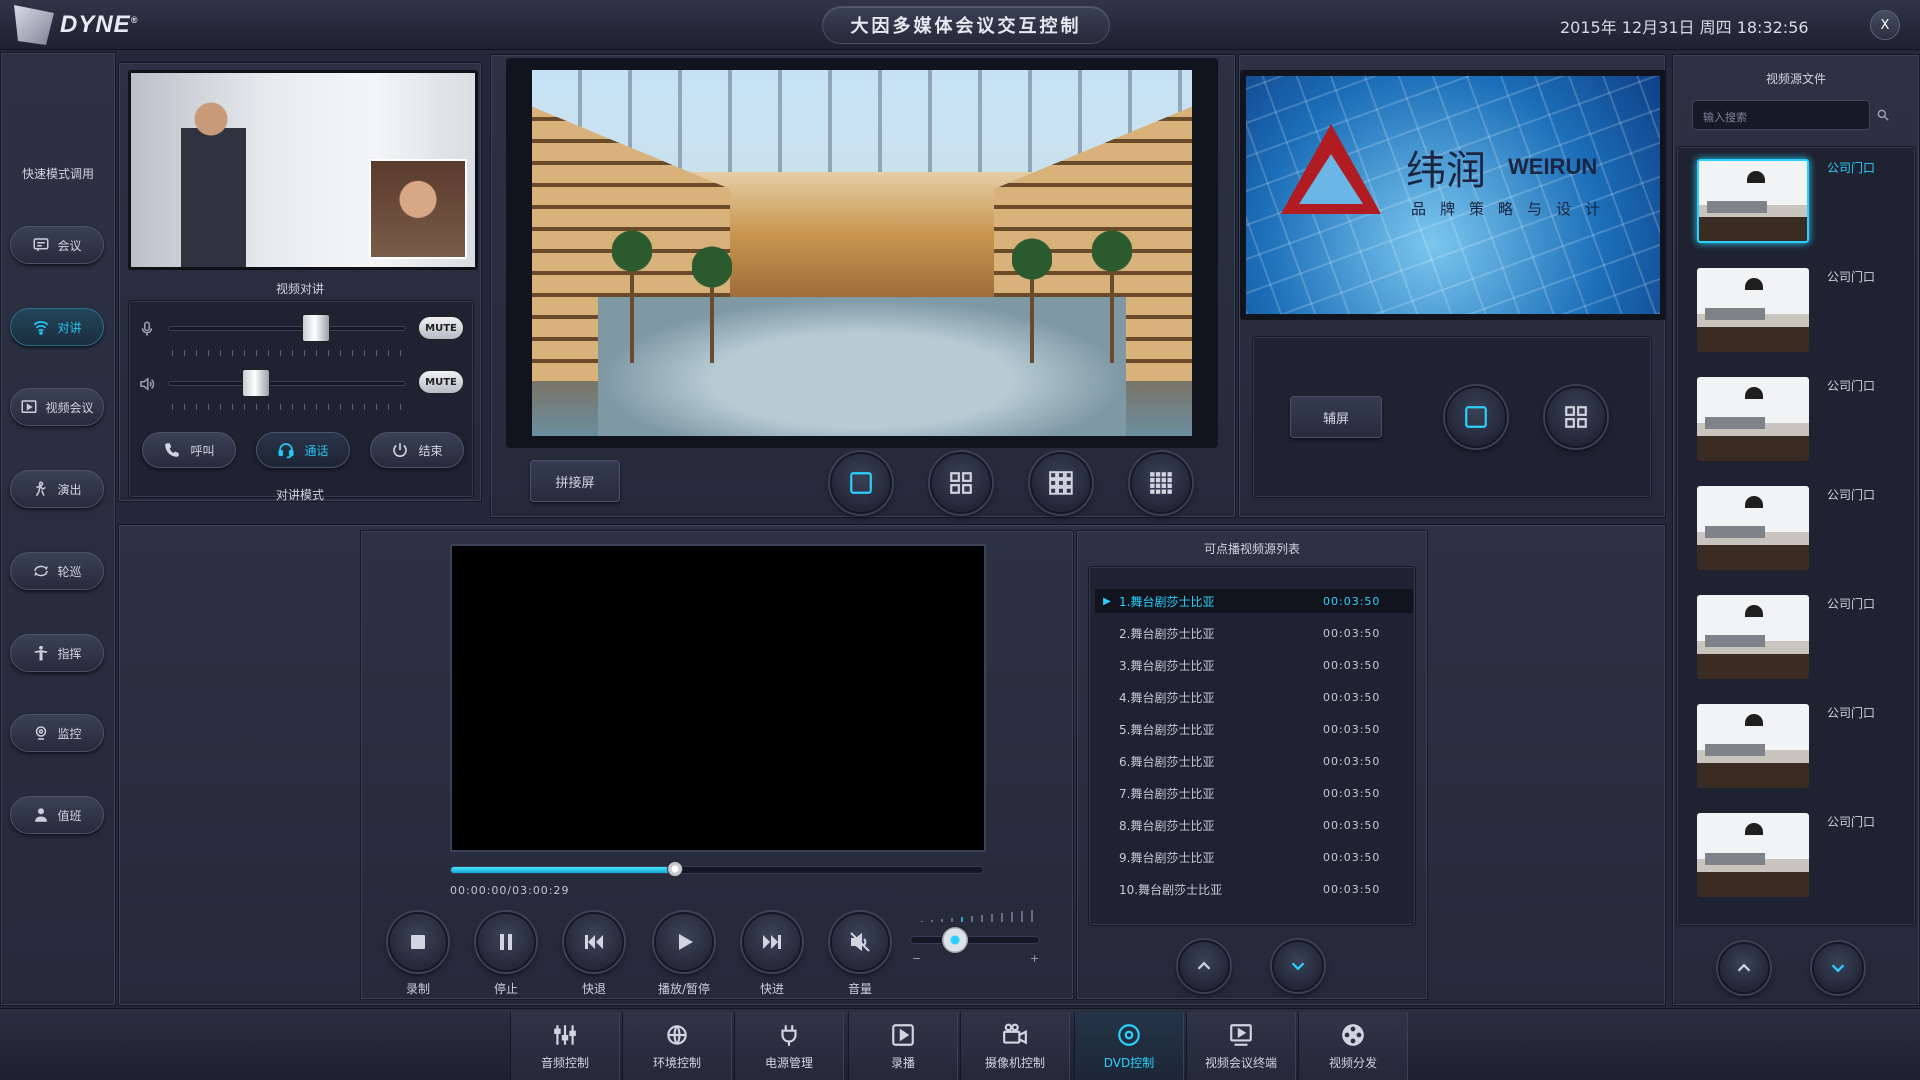 This screenshot has height=1080, width=1920. What do you see at coordinates (1753, 201) in the screenshot?
I see `source-thumbnail` at bounding box center [1753, 201].